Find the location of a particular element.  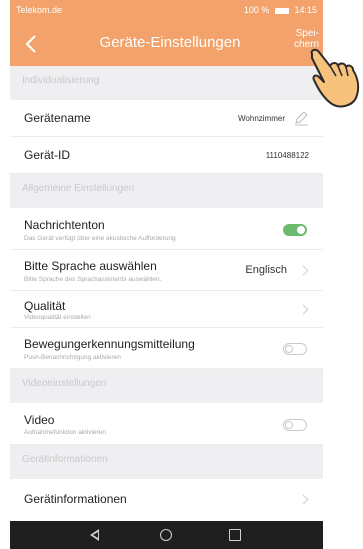

battery-icon is located at coordinates (281, 10).